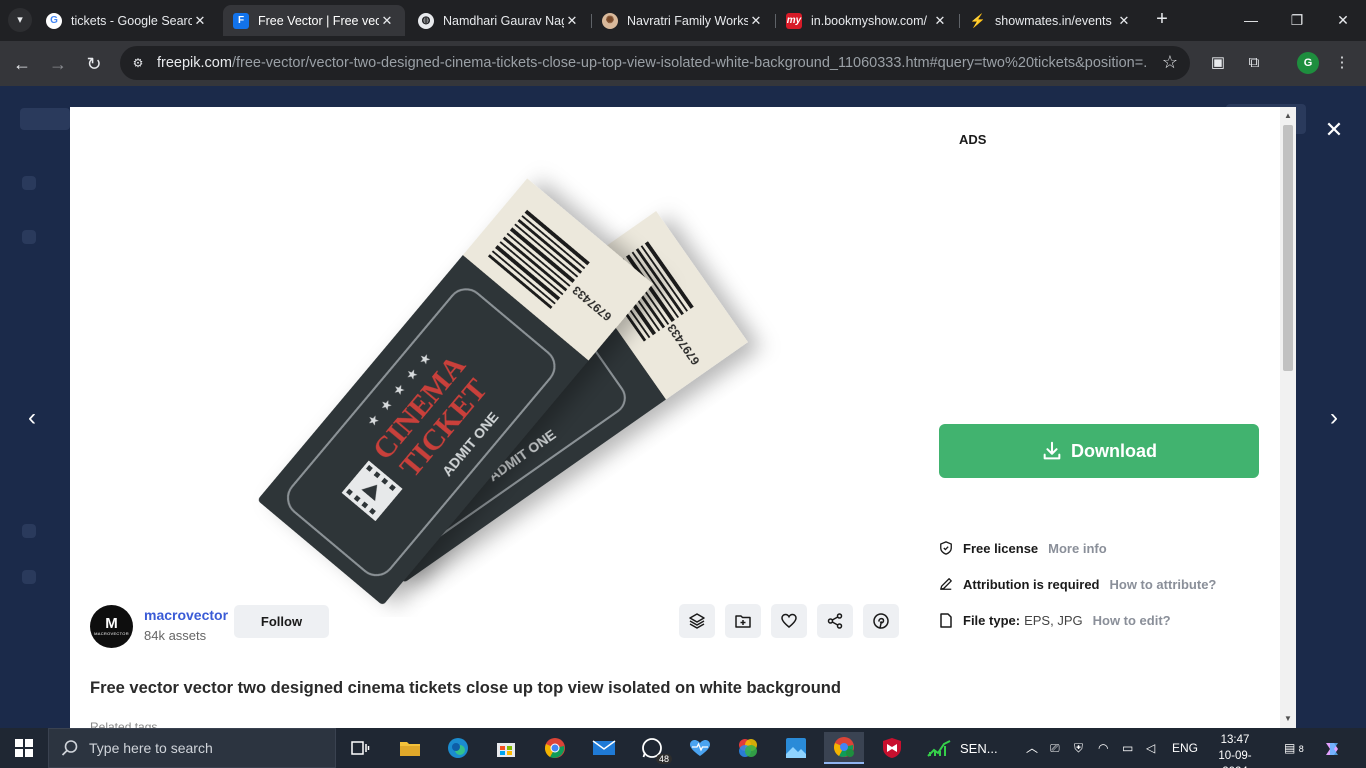 The width and height of the screenshot is (1366, 768). Describe the element at coordinates (748, 748) in the screenshot. I see `photos-app` at that location.